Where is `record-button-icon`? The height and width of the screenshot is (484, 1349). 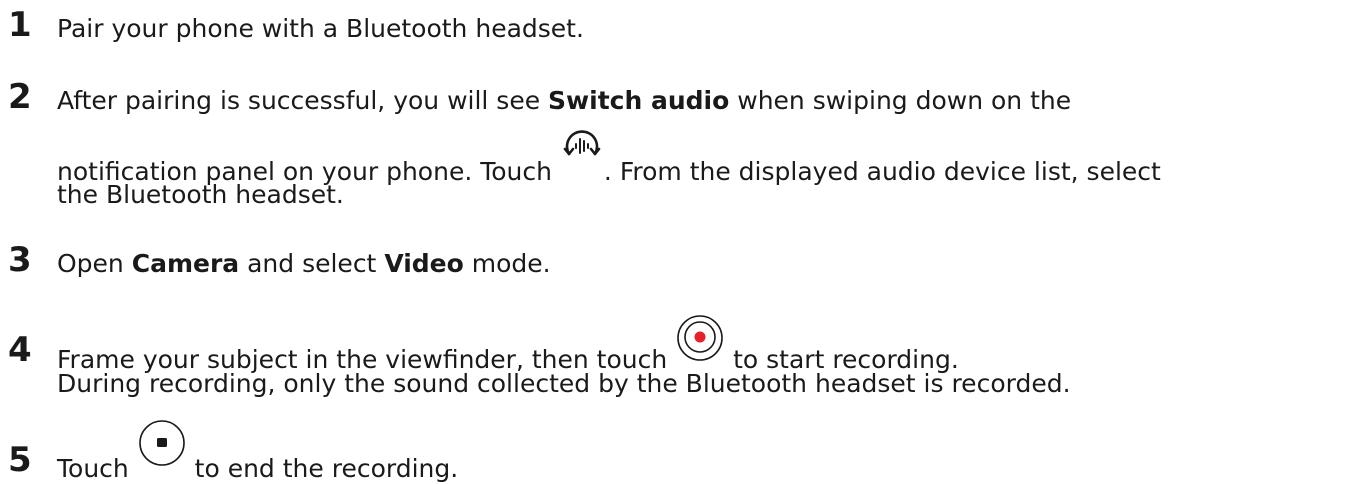
record-button-icon is located at coordinates (700, 341).